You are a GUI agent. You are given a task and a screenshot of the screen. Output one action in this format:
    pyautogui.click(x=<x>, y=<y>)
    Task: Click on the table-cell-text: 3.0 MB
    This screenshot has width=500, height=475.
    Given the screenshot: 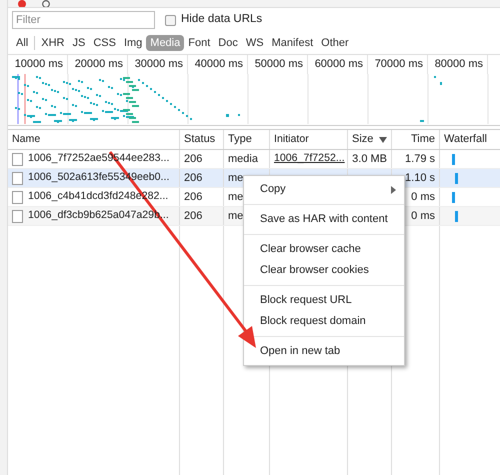 What is the action you would take?
    pyautogui.click(x=369, y=159)
    